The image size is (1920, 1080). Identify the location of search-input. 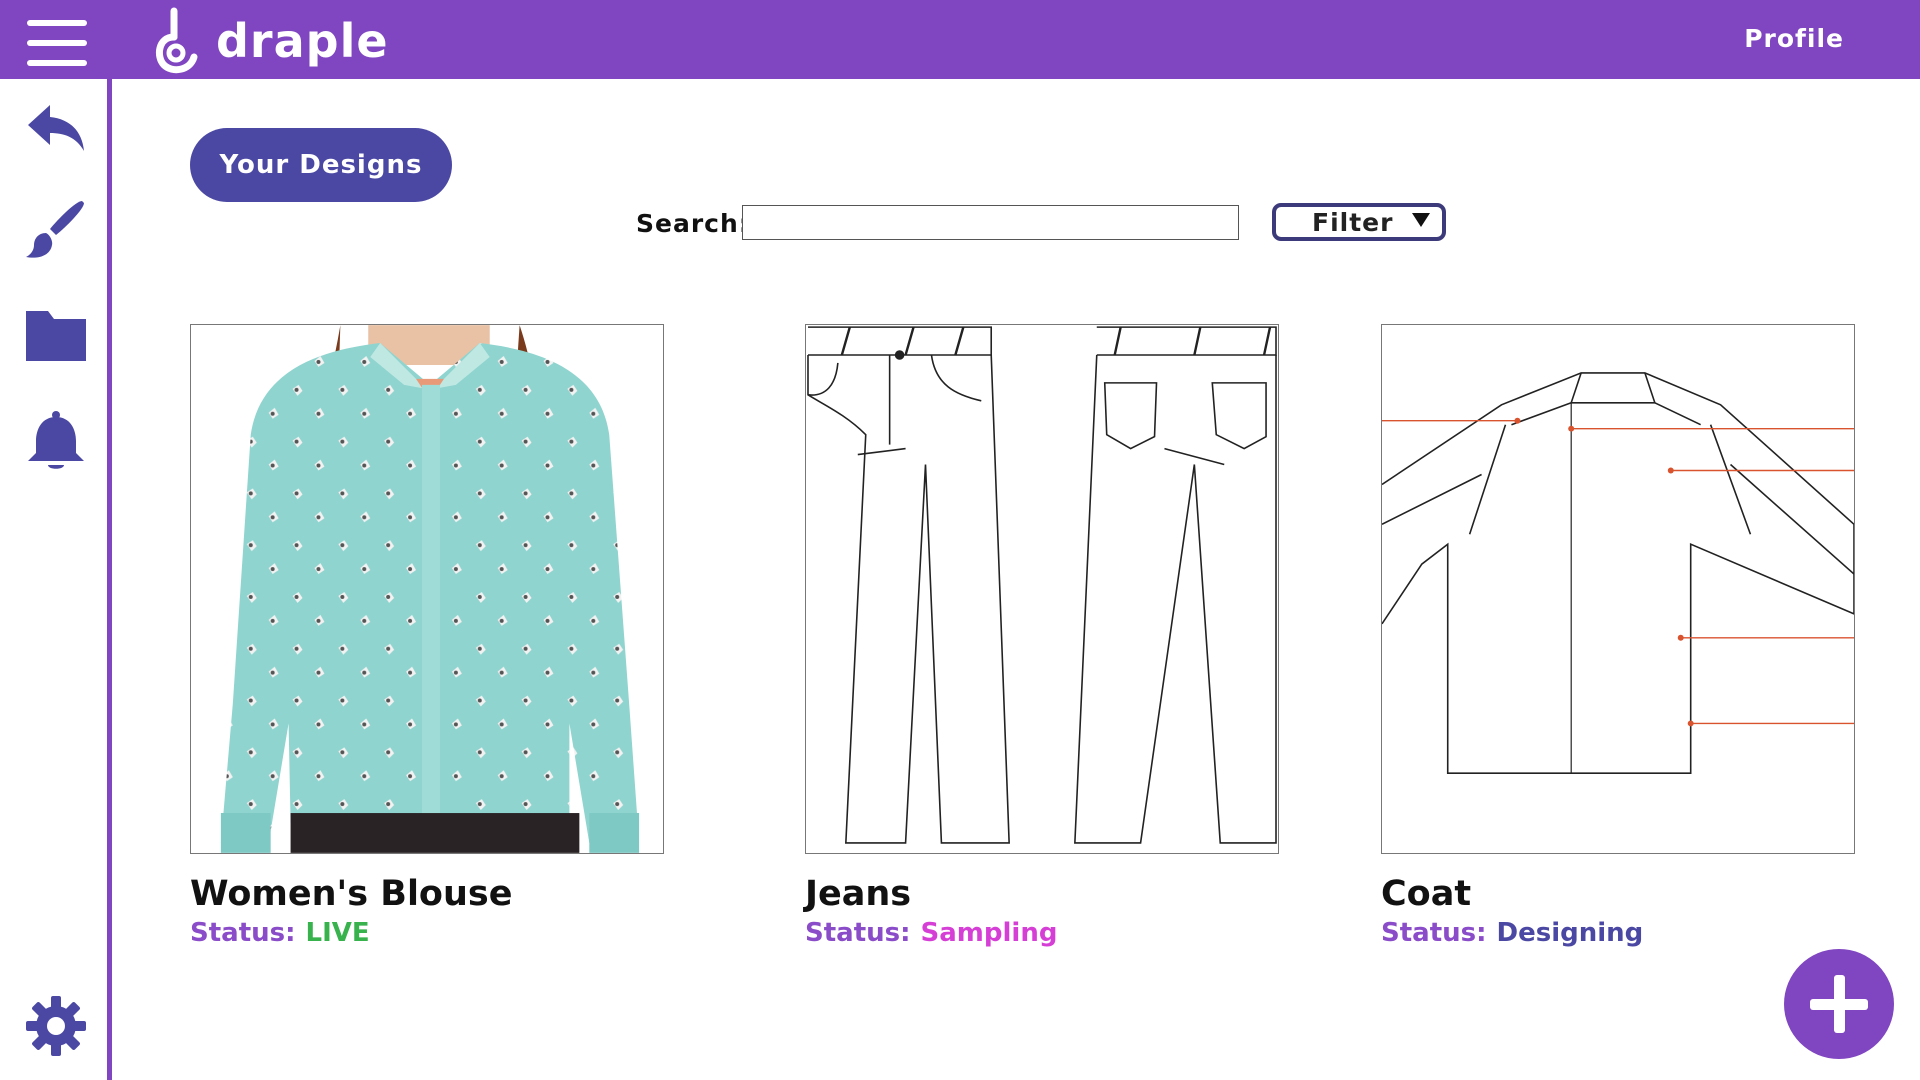
(990, 222).